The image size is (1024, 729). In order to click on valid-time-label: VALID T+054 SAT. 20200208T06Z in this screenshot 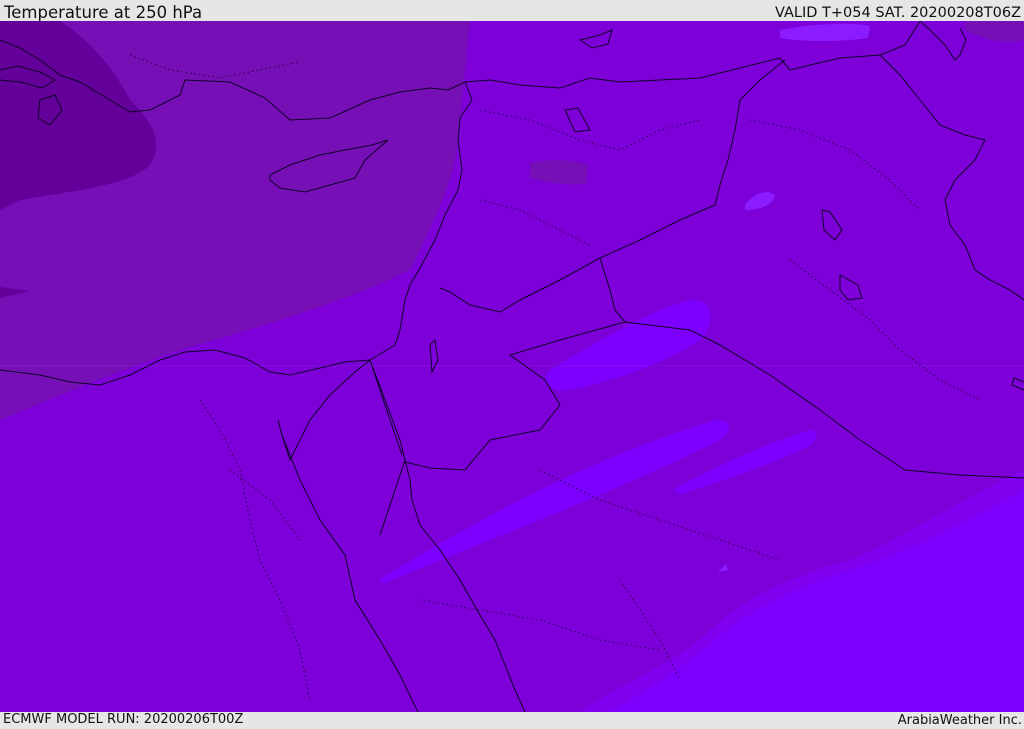, I will do `click(898, 13)`.